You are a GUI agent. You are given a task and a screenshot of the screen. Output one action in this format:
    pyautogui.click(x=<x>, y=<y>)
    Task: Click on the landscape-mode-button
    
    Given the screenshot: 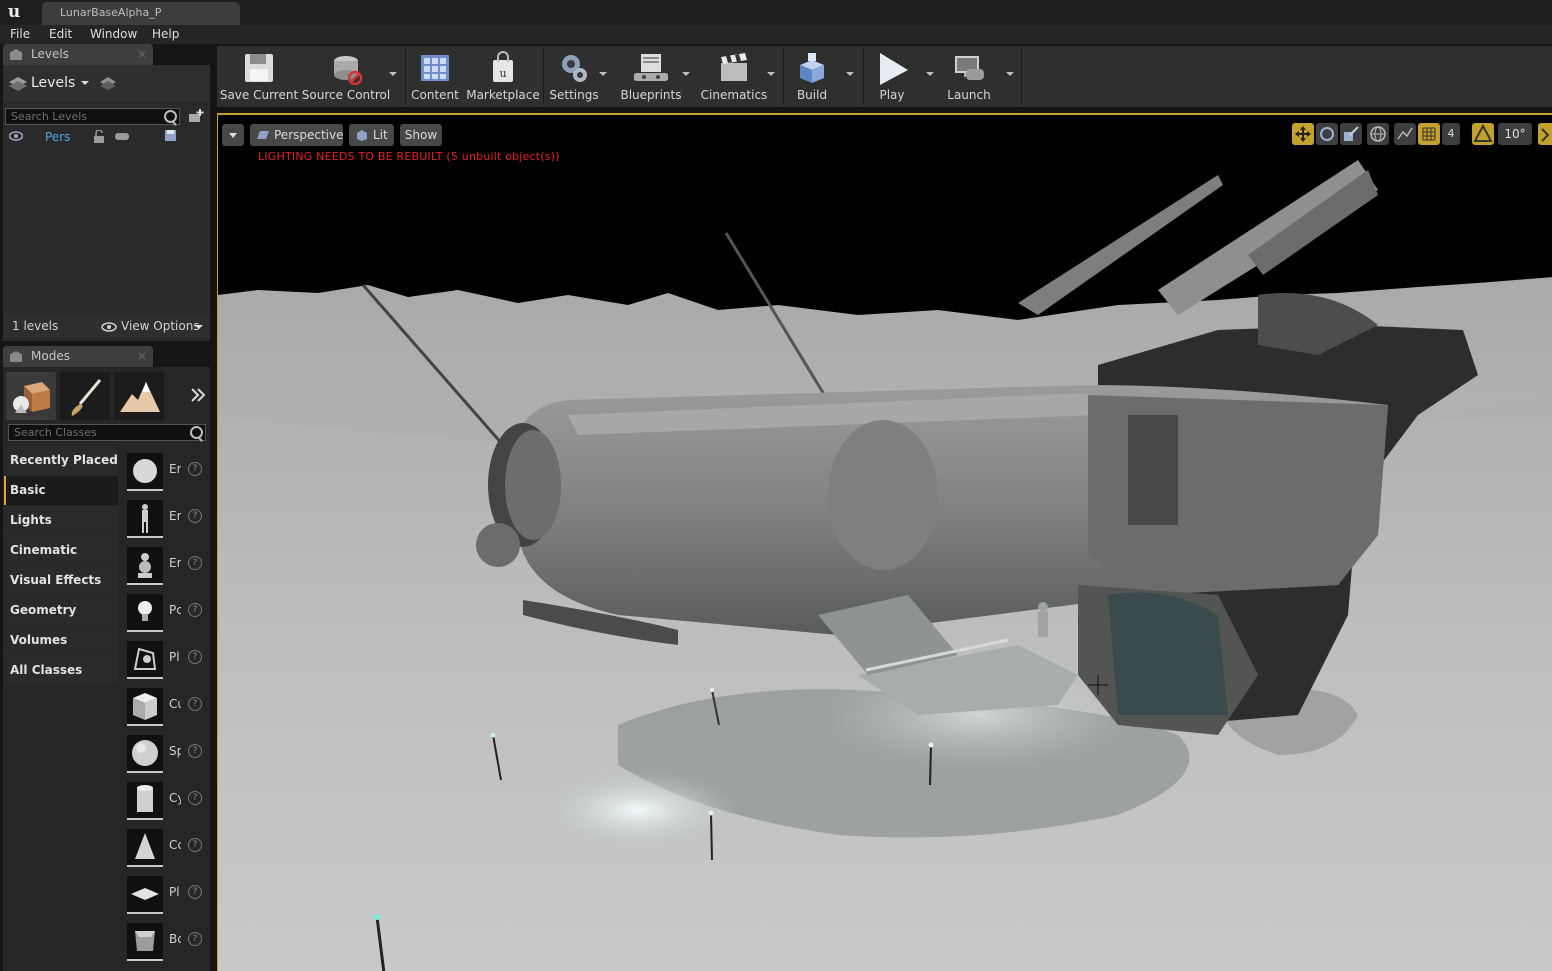 What is the action you would take?
    pyautogui.click(x=139, y=396)
    